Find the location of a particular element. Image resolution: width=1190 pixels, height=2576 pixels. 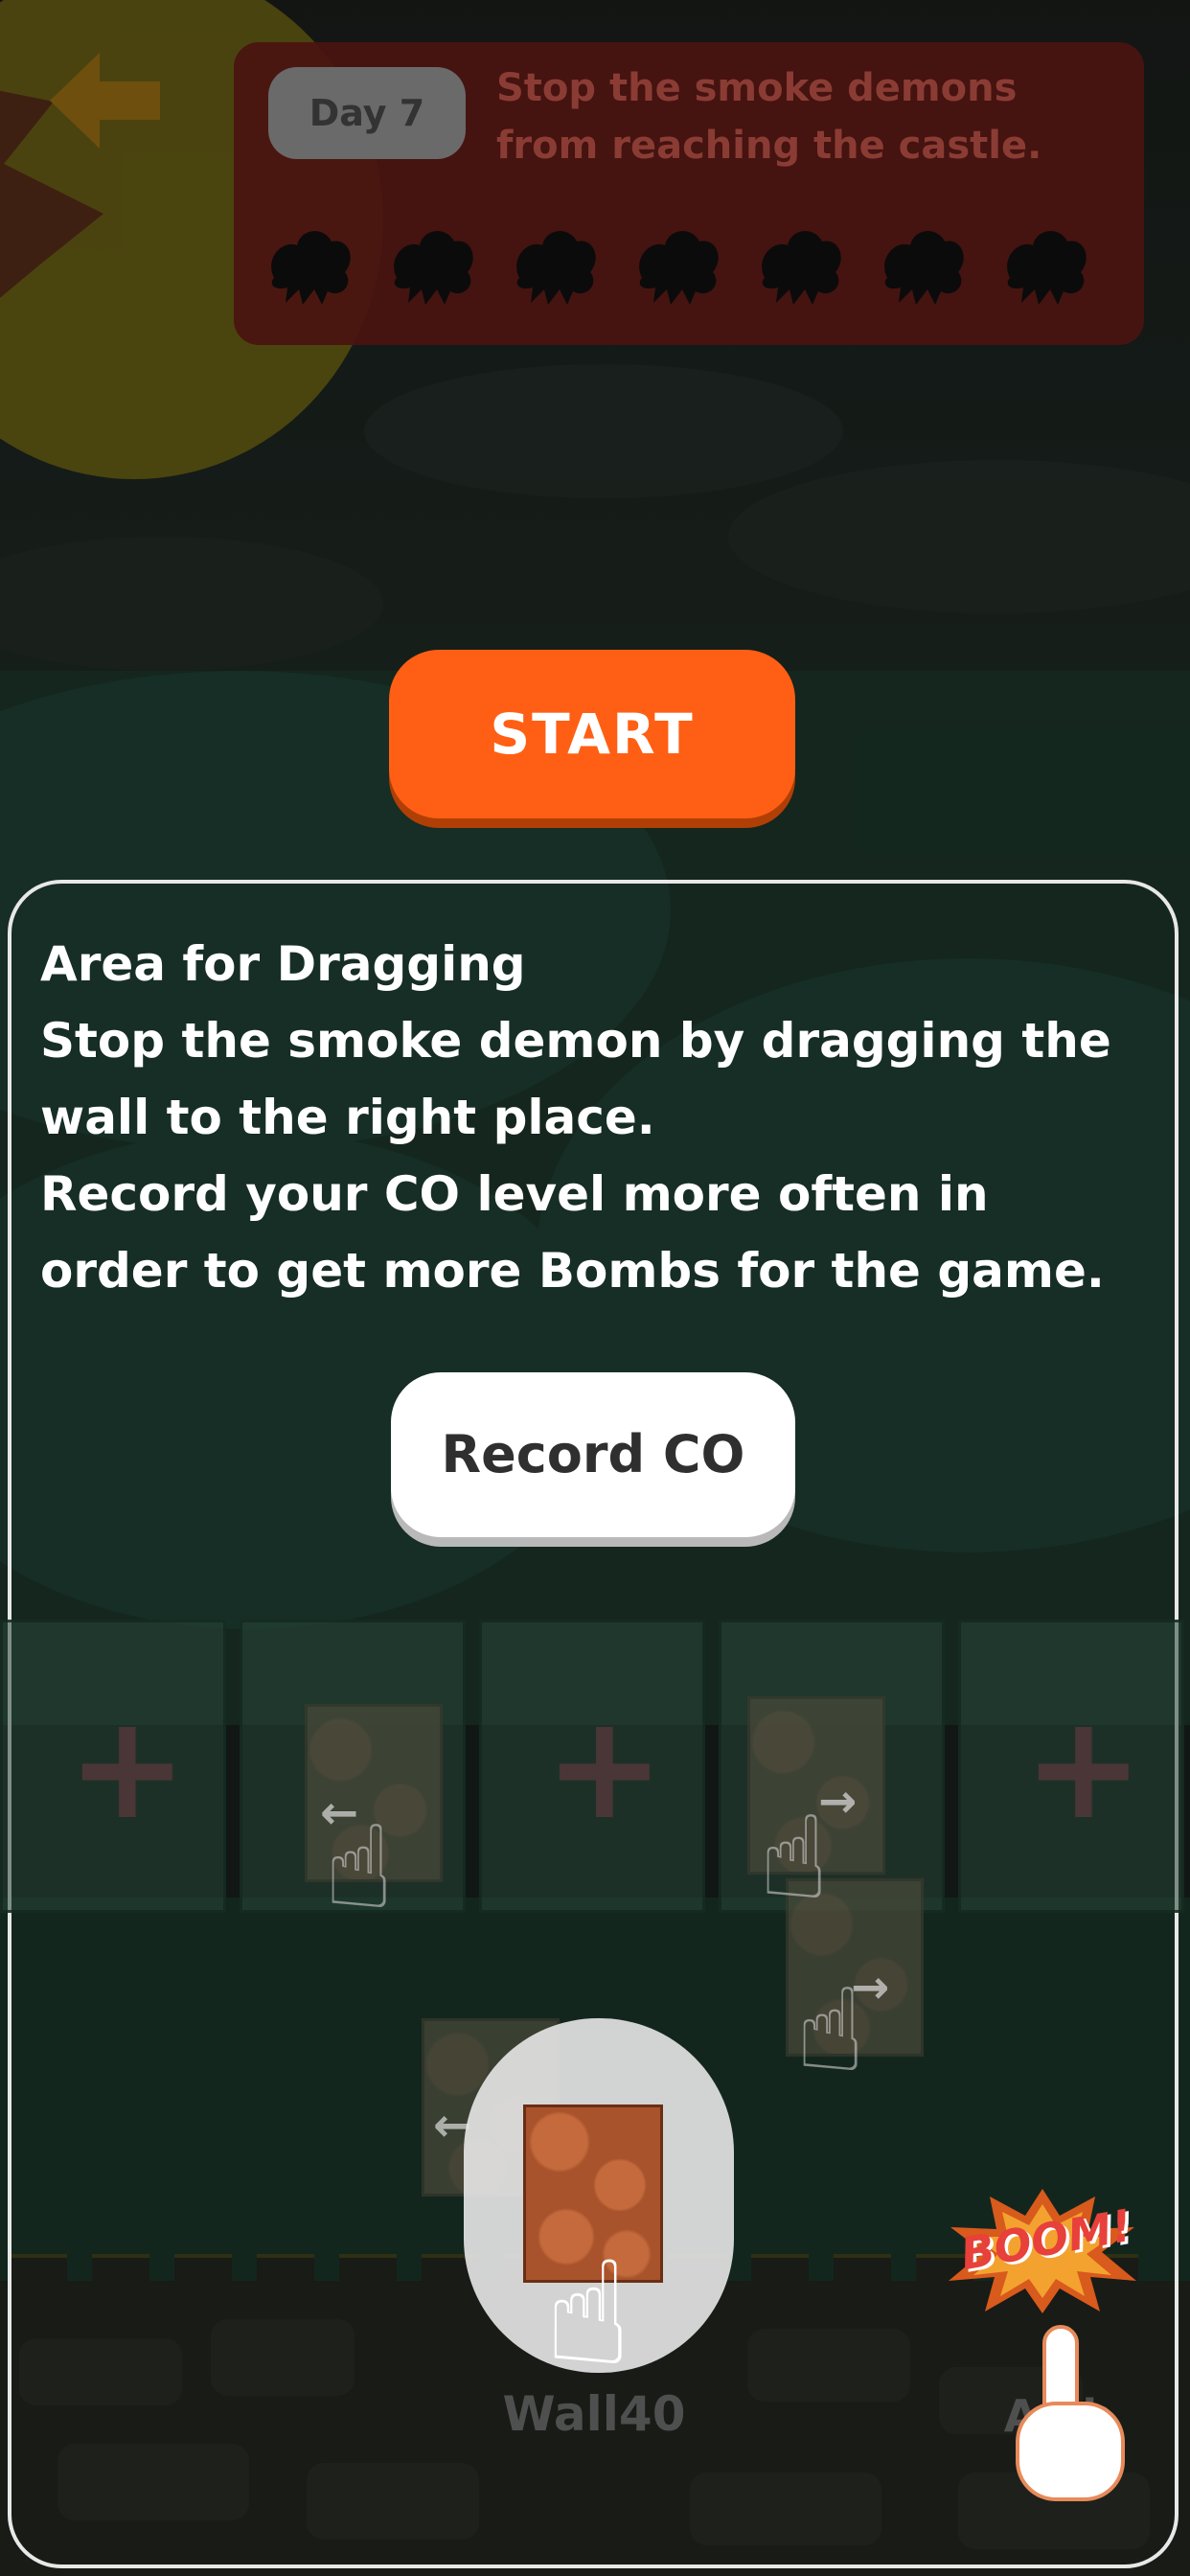

day-badge: Day 7 is located at coordinates (367, 113).